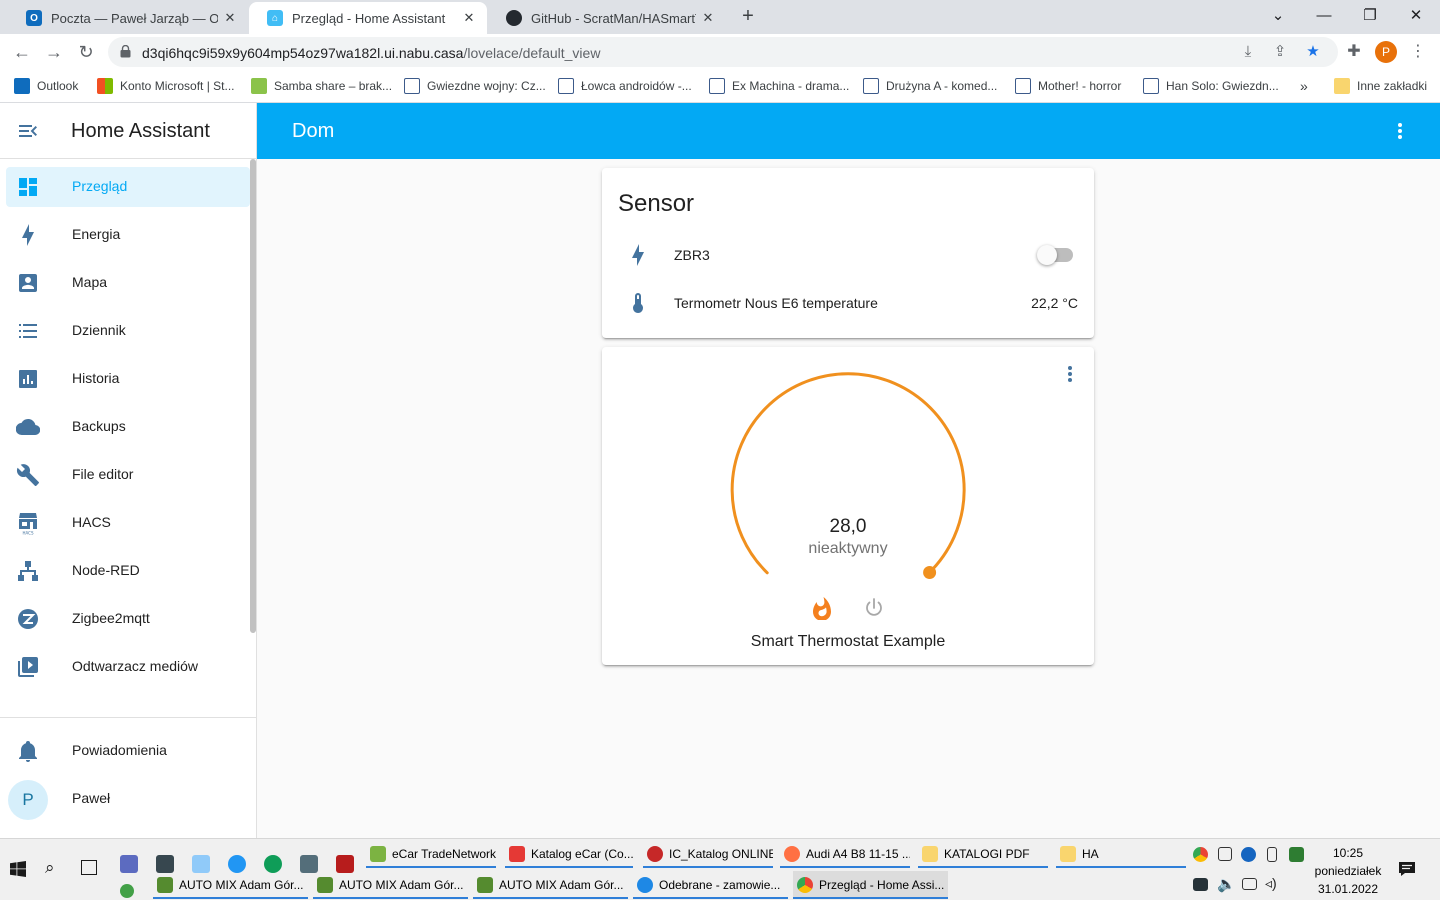  I want to click on sidebar-item-hacs: HACS HACS, so click(128, 523).